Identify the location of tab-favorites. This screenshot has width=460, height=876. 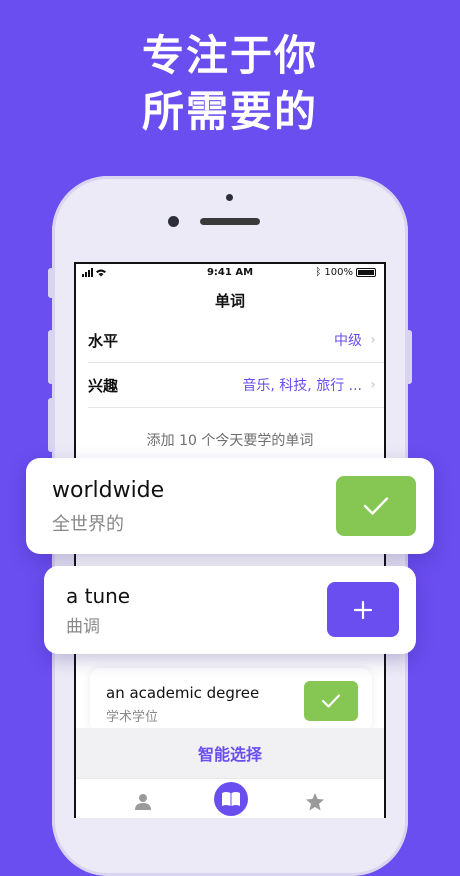
(315, 802).